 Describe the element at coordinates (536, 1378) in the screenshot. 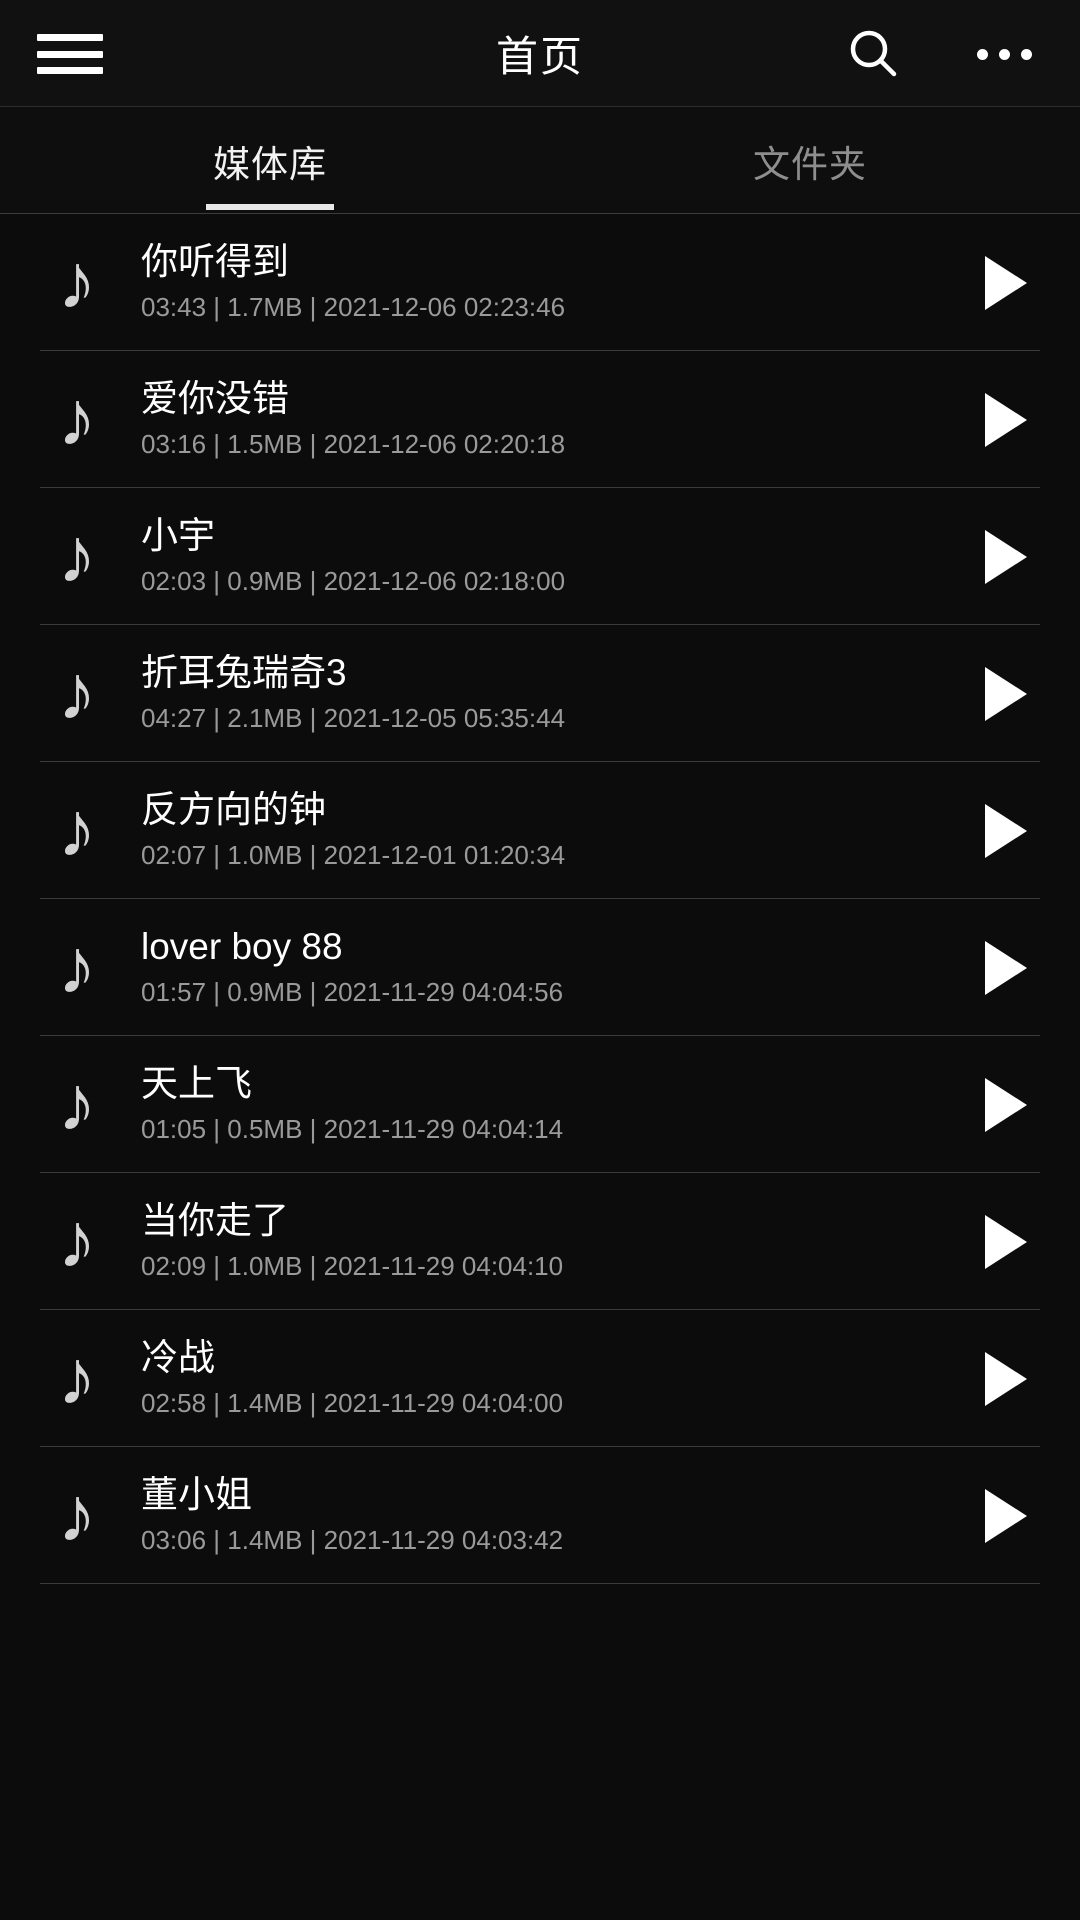

I see `track-info: 冷战 02:58 | 1.4MB | 2021-11-29 04:04:00` at that location.